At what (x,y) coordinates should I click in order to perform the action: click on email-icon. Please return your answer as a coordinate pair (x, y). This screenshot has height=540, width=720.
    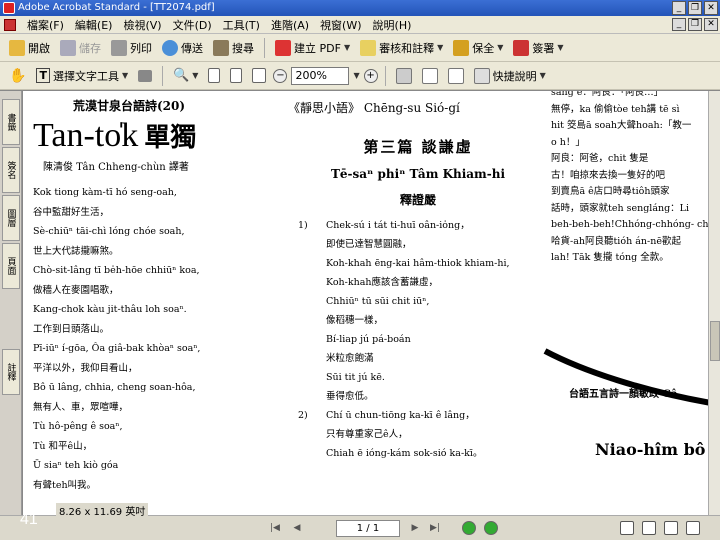
    Looking at the image, I should click on (170, 47).